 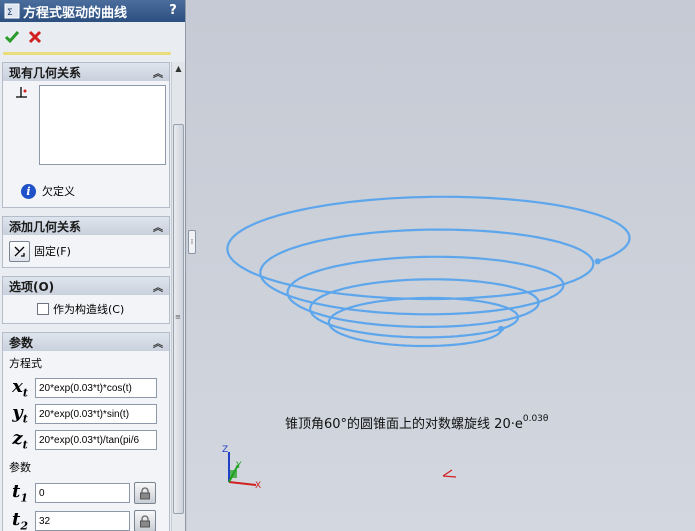 I want to click on origin-icon, so click(x=449, y=473).